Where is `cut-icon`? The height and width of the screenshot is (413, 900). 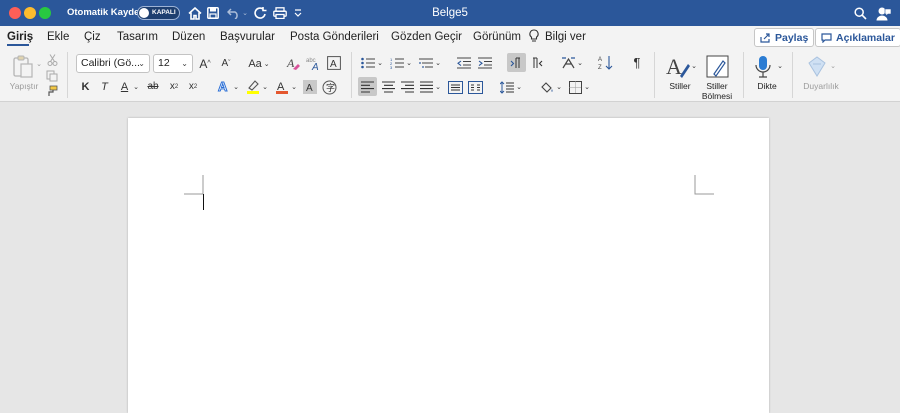
cut-icon is located at coordinates (52, 60).